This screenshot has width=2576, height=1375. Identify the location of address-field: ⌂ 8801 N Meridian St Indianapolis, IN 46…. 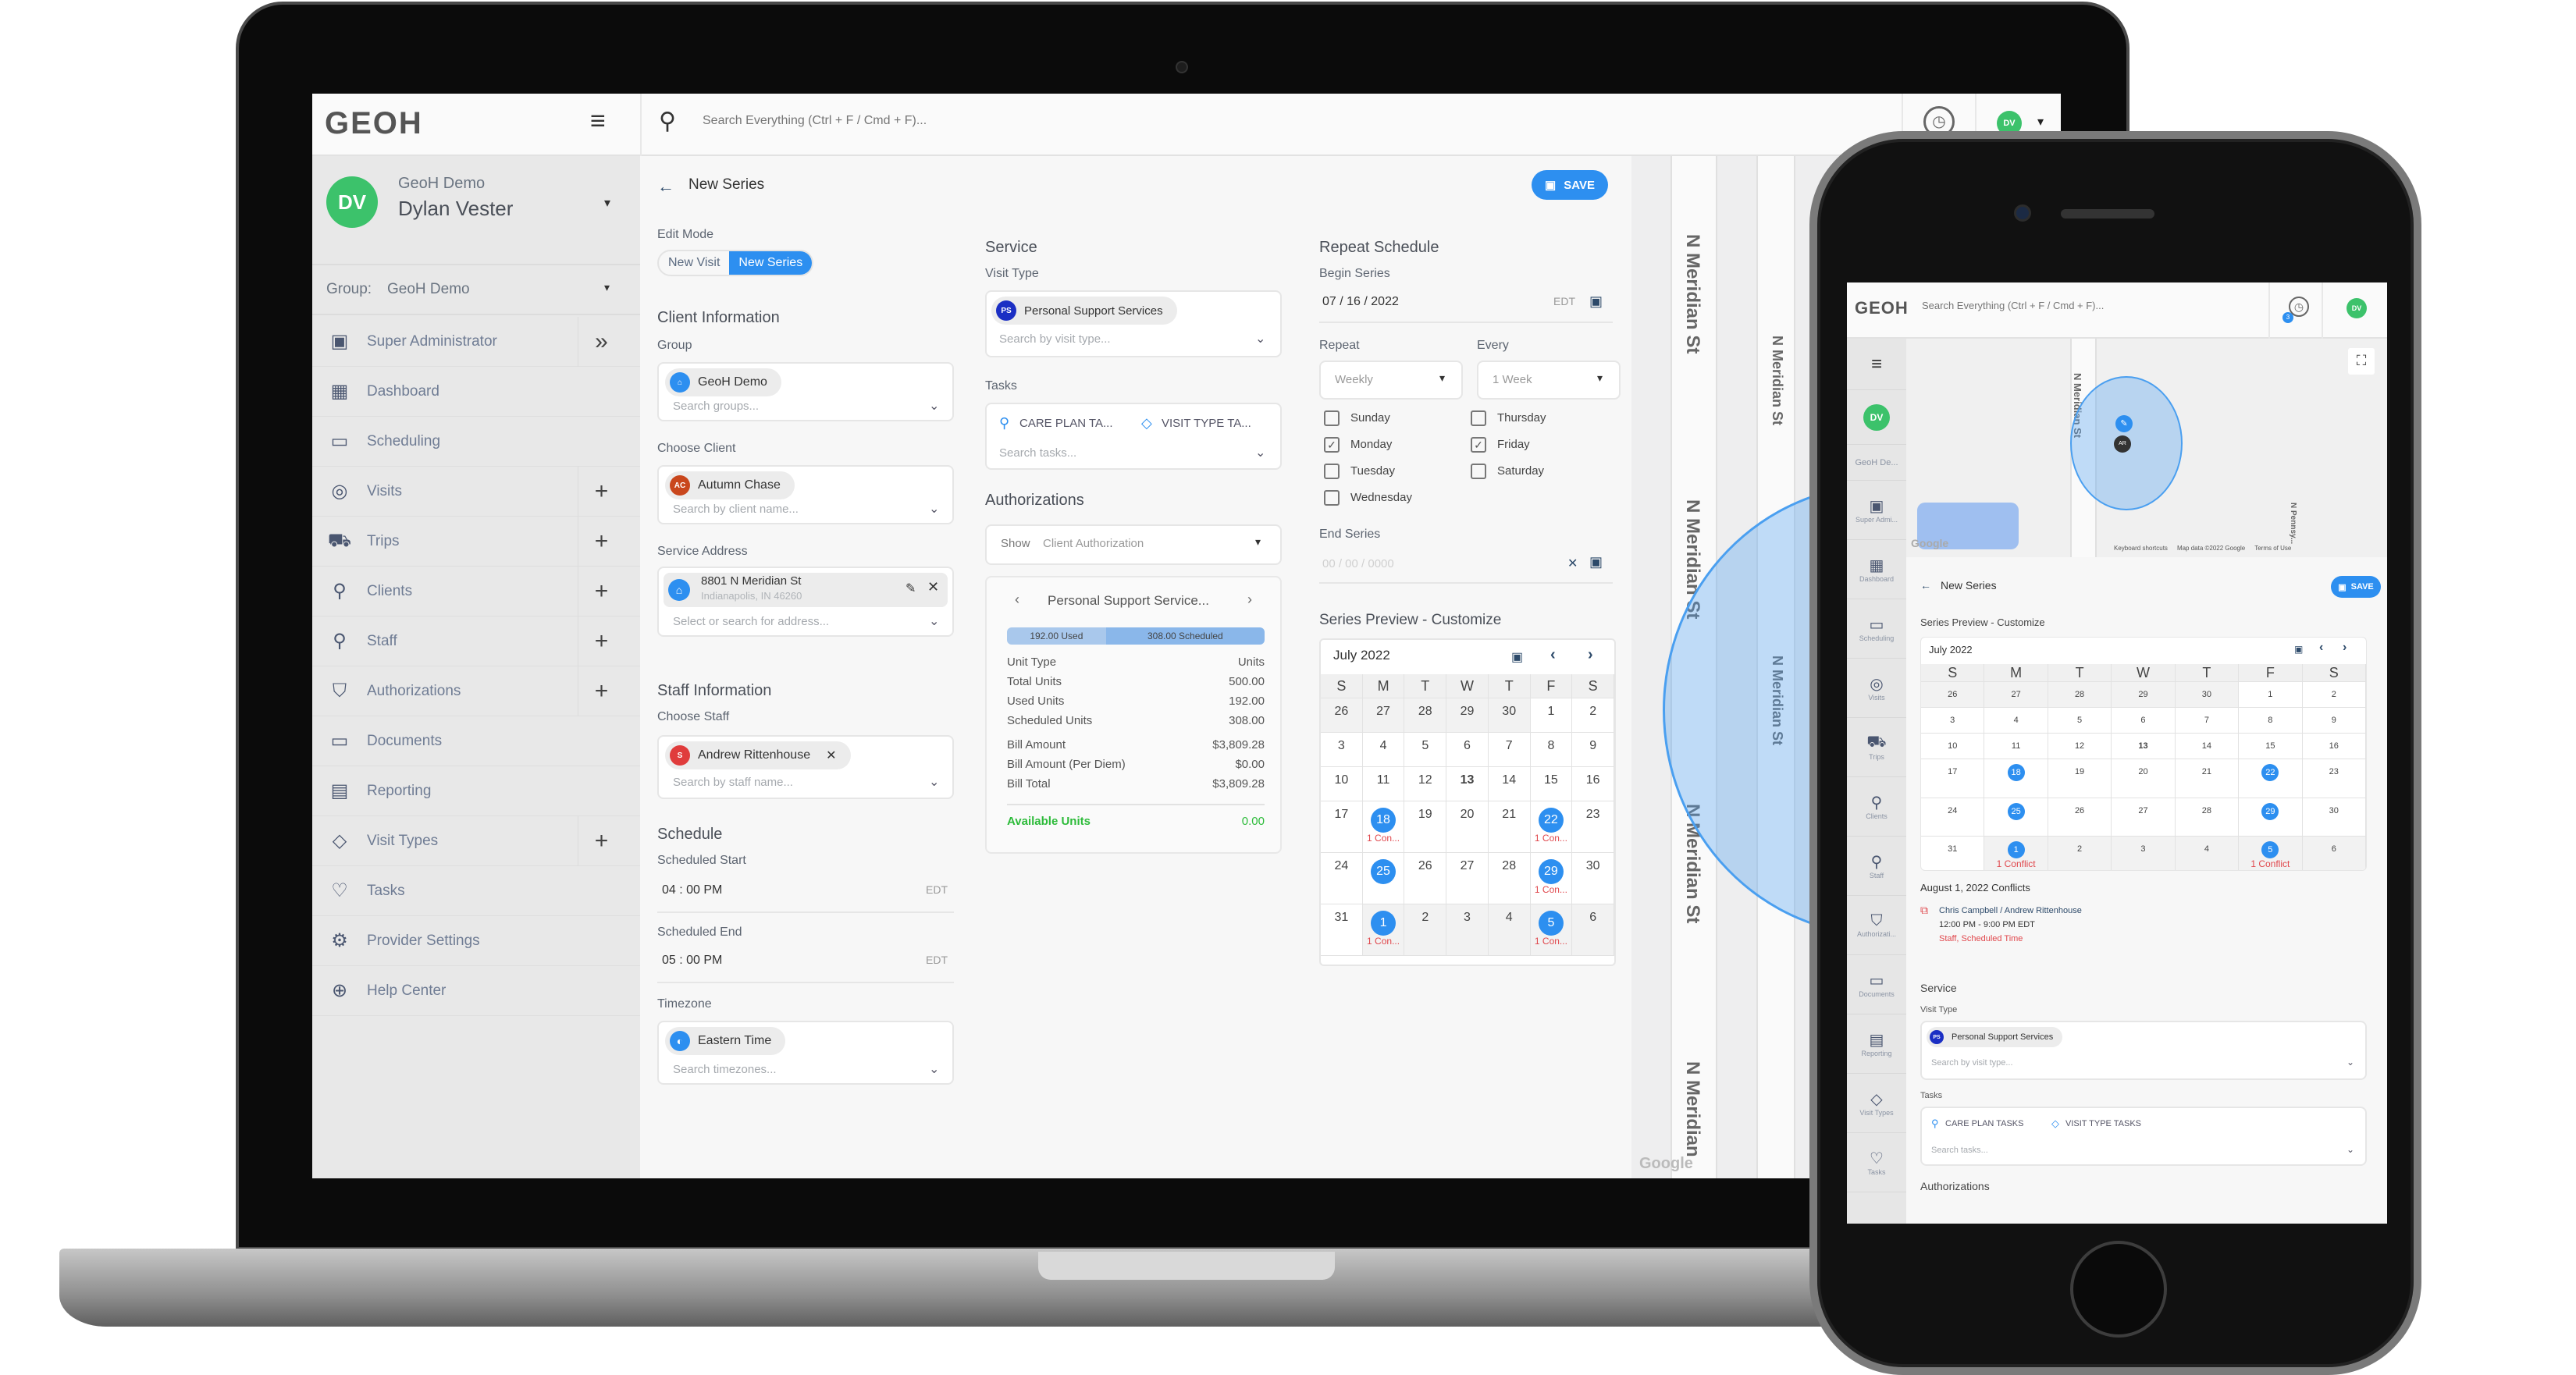
(805, 602).